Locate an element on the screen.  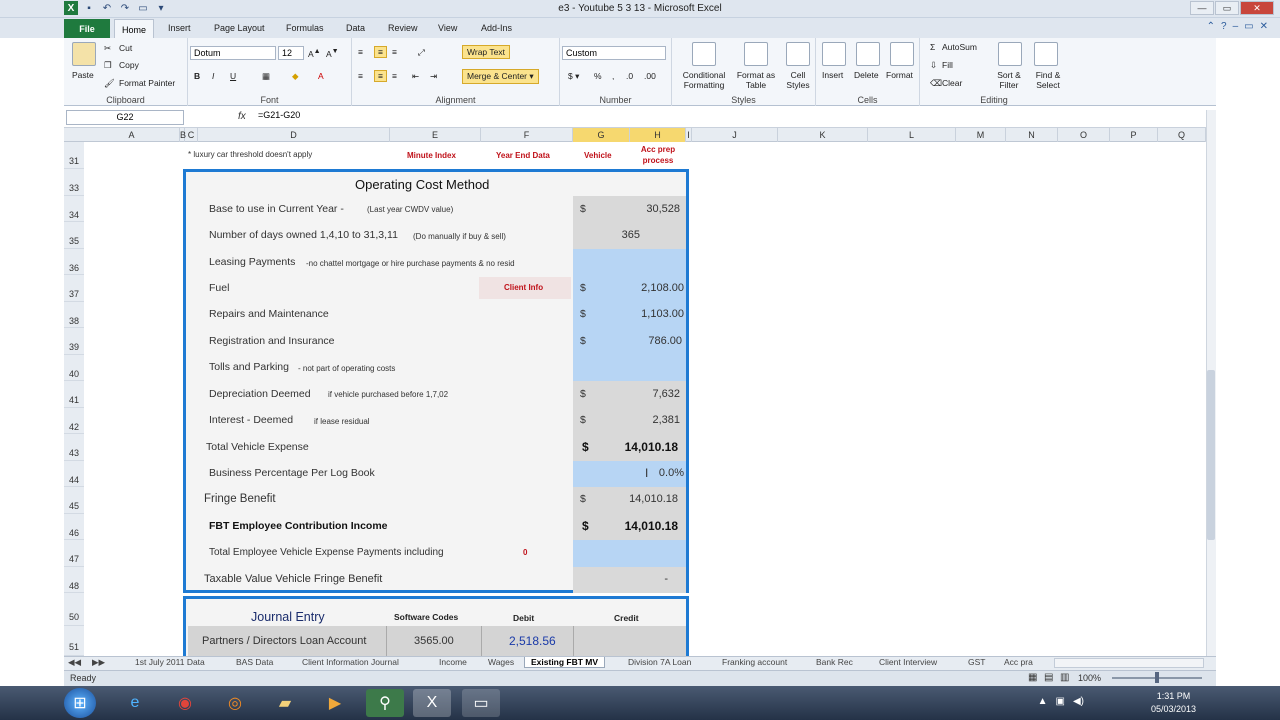
start-button-icon: ⊞ is located at coordinates (80, 703).